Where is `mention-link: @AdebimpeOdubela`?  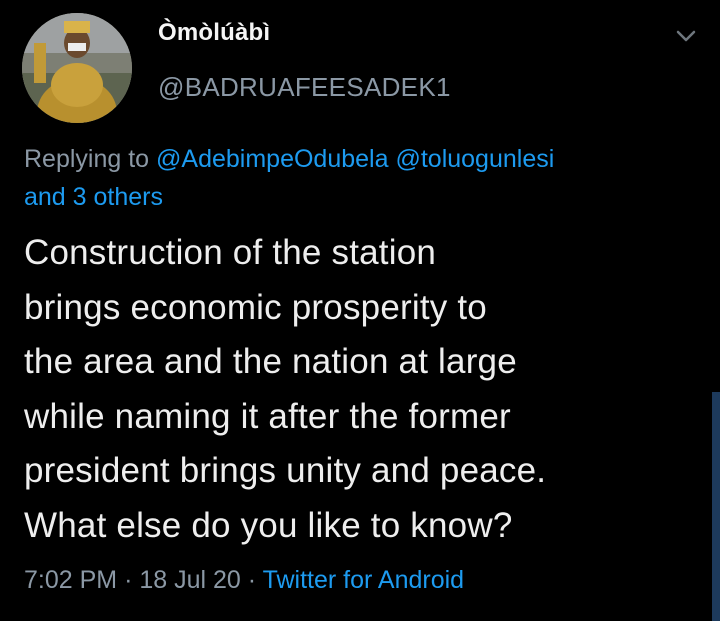
mention-link: @AdebimpeOdubela is located at coordinates (272, 159).